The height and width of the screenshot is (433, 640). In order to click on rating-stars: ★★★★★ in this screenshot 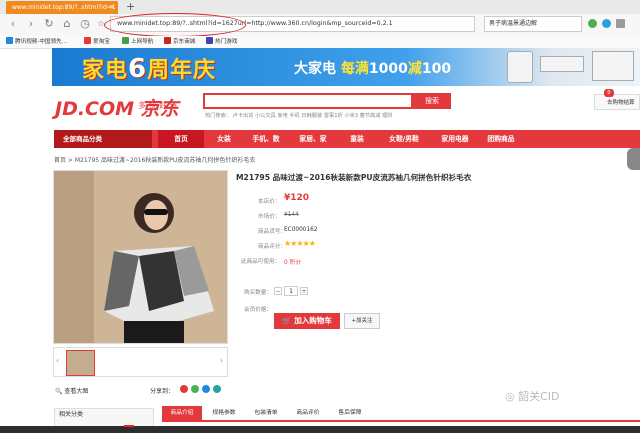, I will do `click(300, 243)`.